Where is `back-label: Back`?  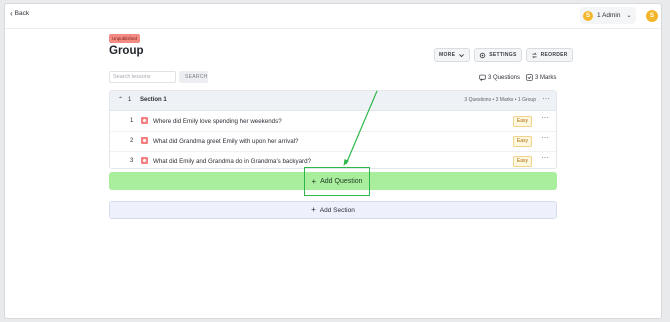 back-label: Back is located at coordinates (22, 13).